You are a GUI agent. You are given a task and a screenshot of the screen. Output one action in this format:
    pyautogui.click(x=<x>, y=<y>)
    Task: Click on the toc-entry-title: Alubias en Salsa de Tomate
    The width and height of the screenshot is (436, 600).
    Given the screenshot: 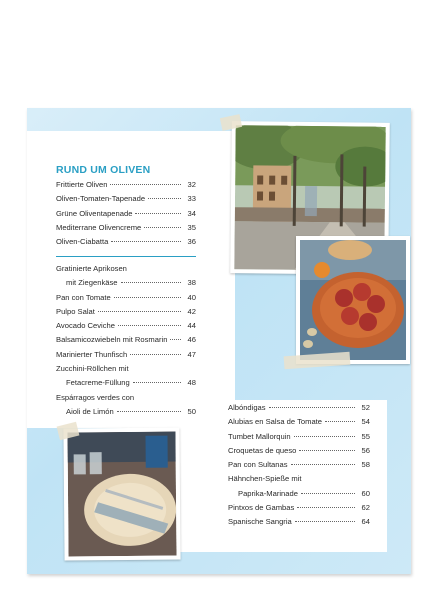 What is the action you would take?
    pyautogui.click(x=275, y=422)
    